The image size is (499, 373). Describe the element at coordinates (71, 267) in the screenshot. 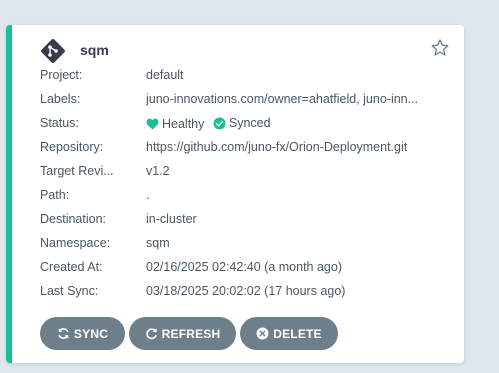

I see `detail-key: Created At:` at that location.